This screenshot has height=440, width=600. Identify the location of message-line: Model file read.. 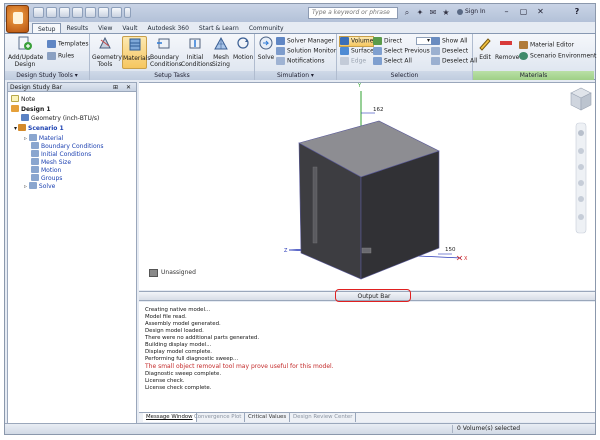
(166, 317).